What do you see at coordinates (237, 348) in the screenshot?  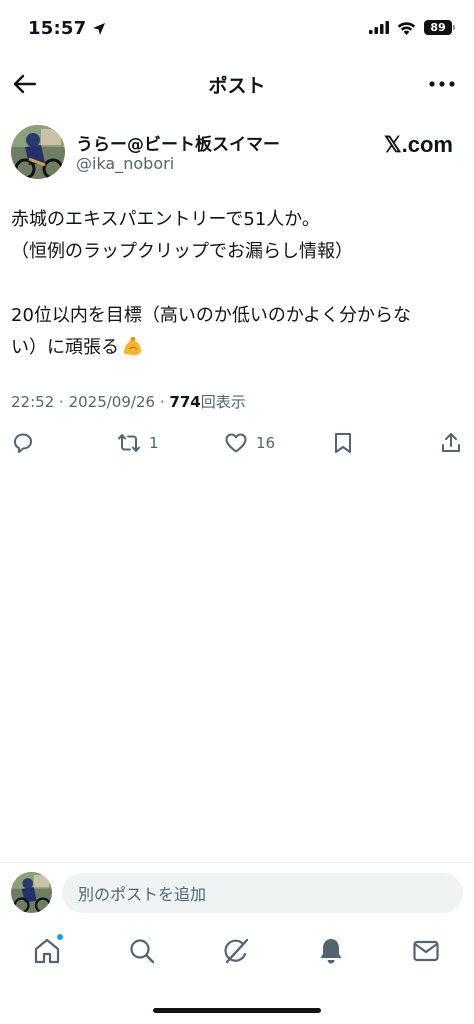 I see `post-line-last: い）に頑張る` at bounding box center [237, 348].